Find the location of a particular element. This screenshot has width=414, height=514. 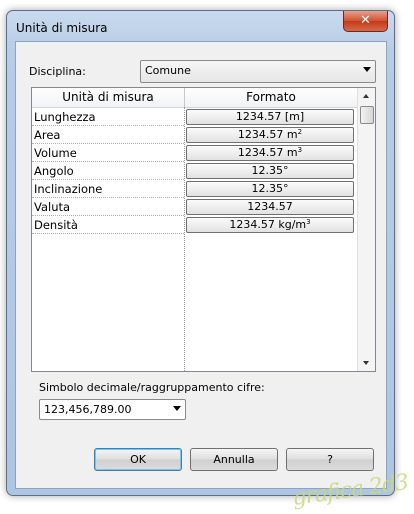

table-row: Angolo 12.35° is located at coordinates (194, 171).